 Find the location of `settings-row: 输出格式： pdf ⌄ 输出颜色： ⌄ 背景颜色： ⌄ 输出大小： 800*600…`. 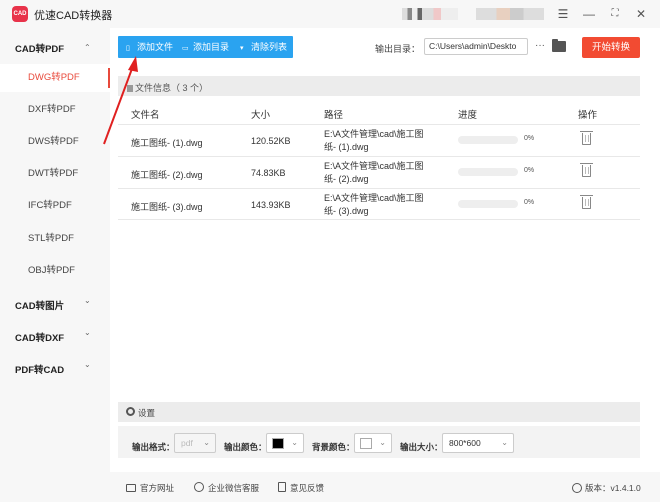

settings-row: 输出格式： pdf ⌄ 输出颜色： ⌄ 背景颜色： ⌄ 输出大小： 800*600… is located at coordinates (379, 442).